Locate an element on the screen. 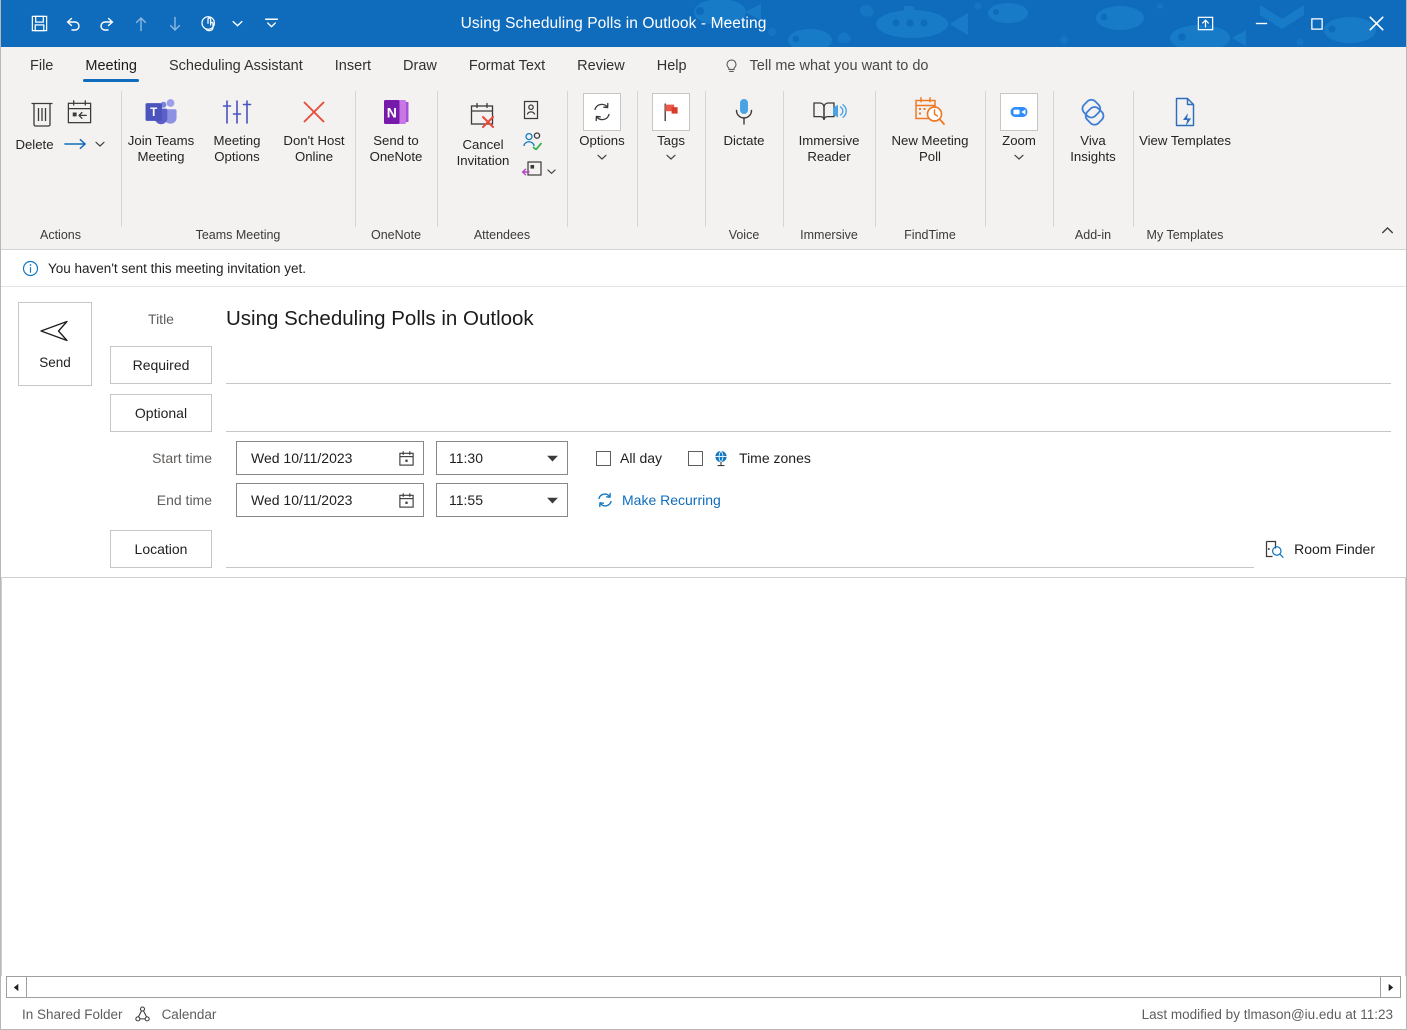 This screenshot has width=1407, height=1030. end-calendar-picker-icon is located at coordinates (406, 500).